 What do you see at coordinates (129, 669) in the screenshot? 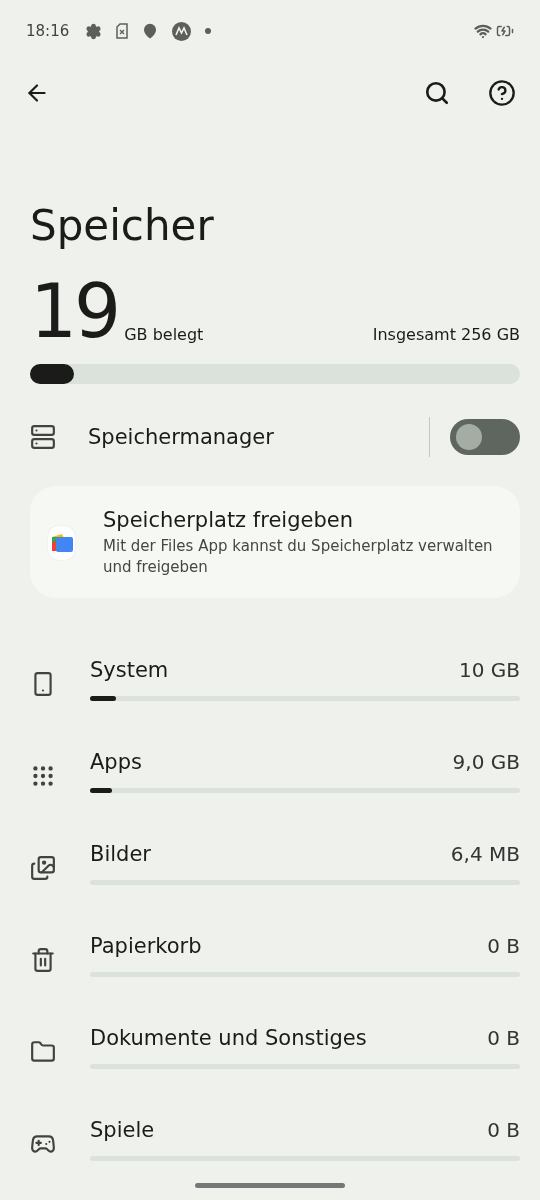
I see `category-label: System` at bounding box center [129, 669].